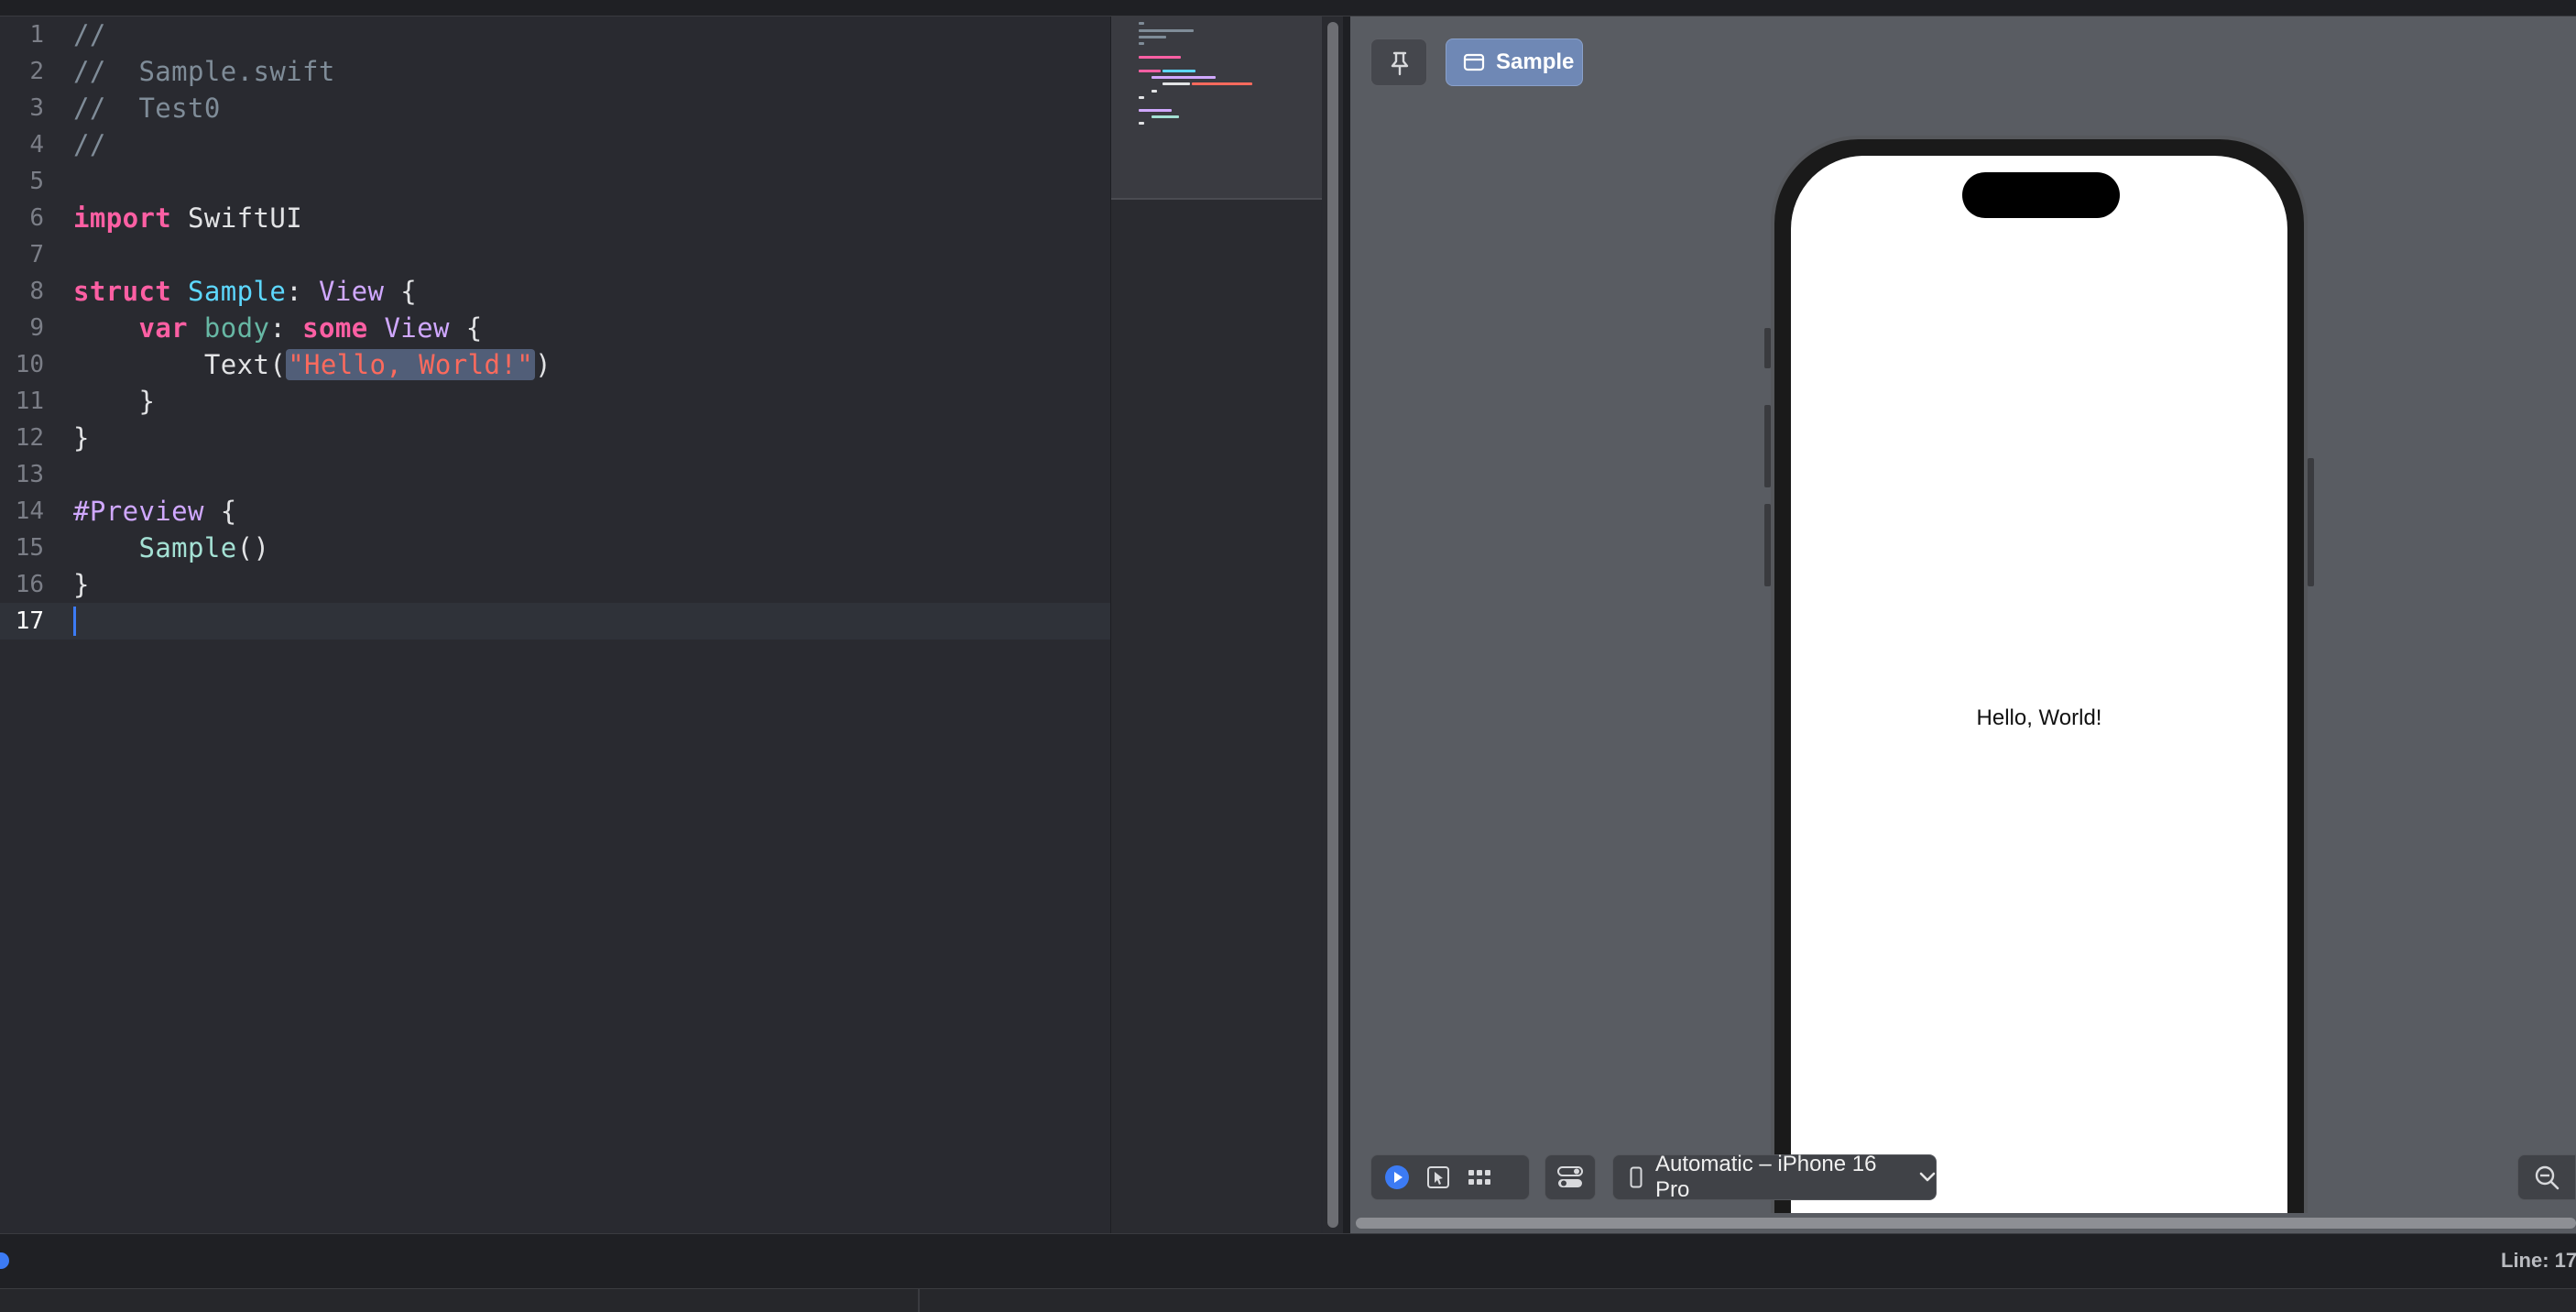 The width and height of the screenshot is (2576, 1312). Describe the element at coordinates (303, 292) in the screenshot. I see `code-token: :` at that location.